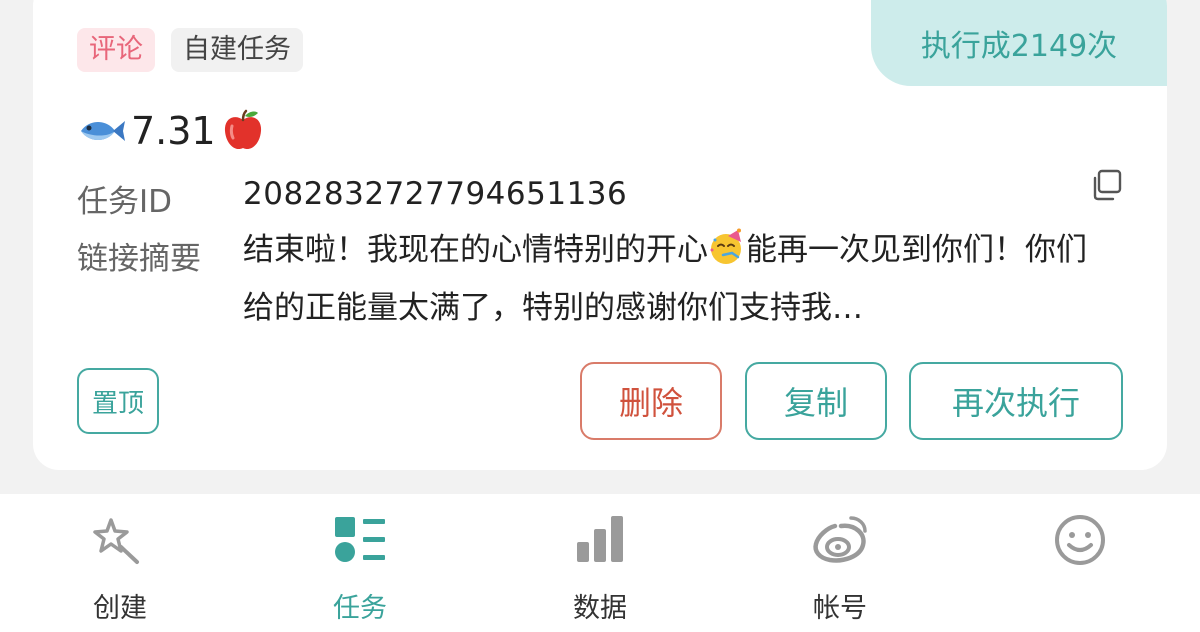 The image size is (1200, 632). I want to click on tab-account: 帐号, so click(840, 563).